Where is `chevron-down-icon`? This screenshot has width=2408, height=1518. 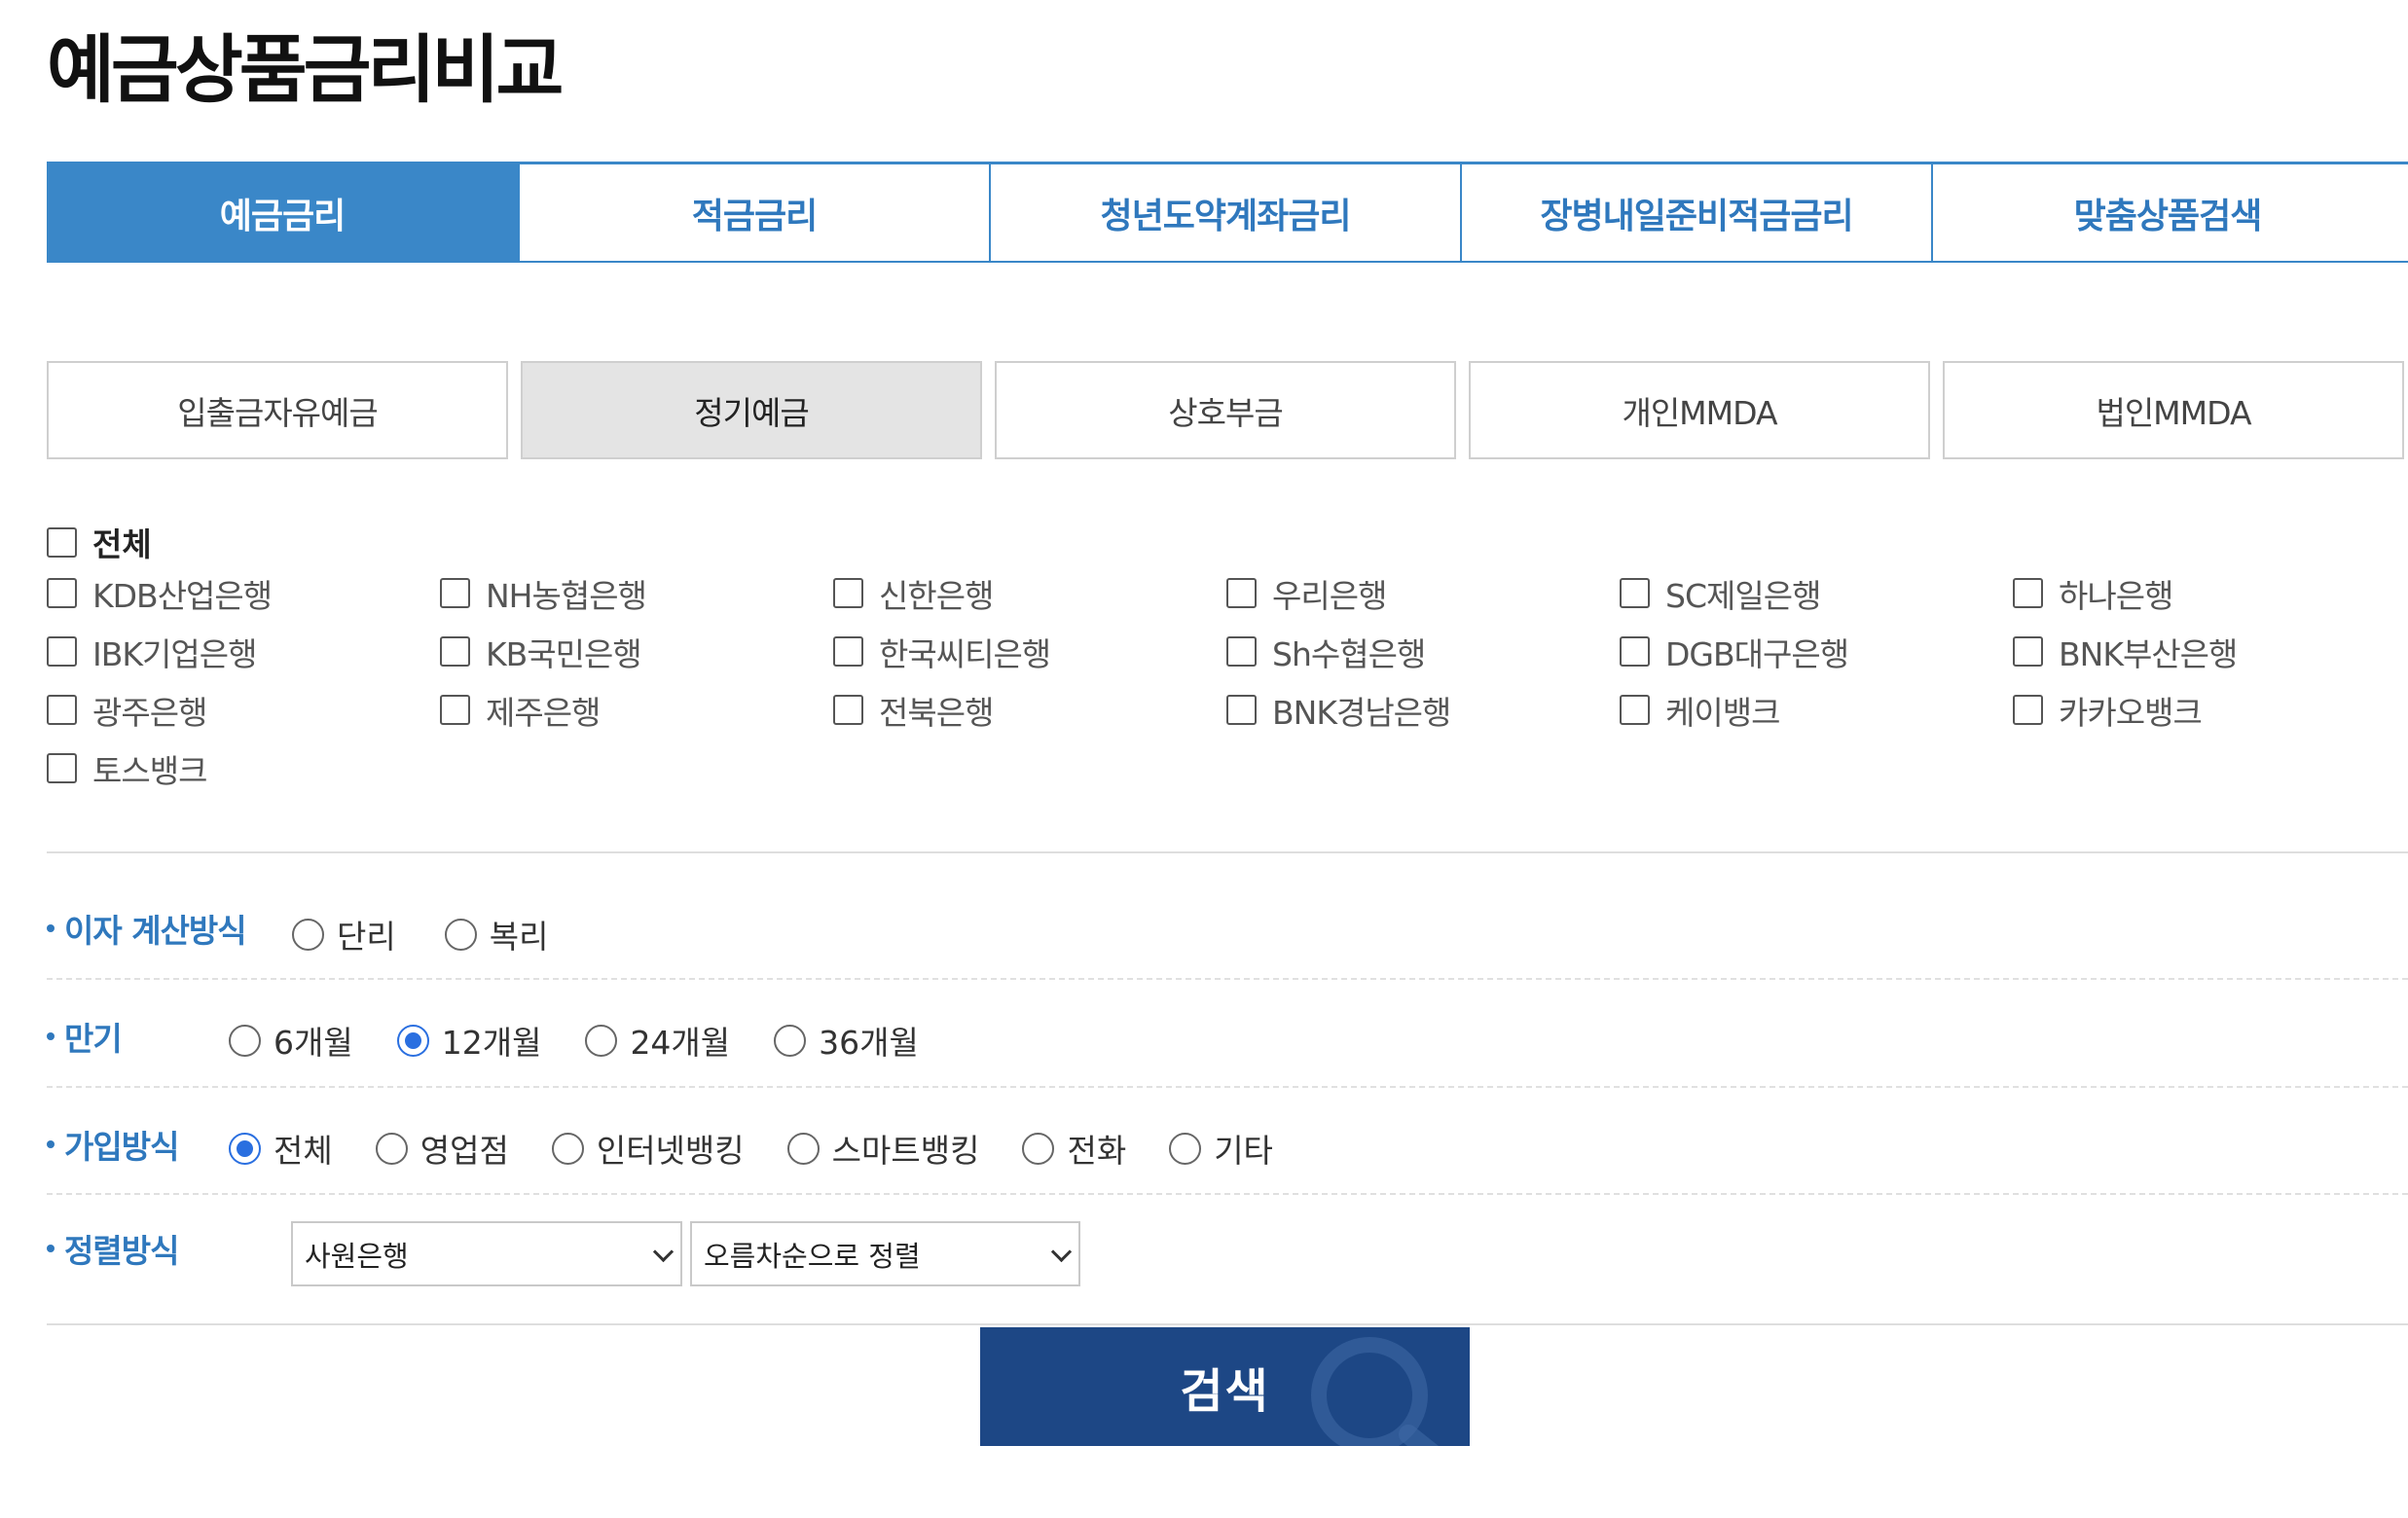 chevron-down-icon is located at coordinates (664, 1252).